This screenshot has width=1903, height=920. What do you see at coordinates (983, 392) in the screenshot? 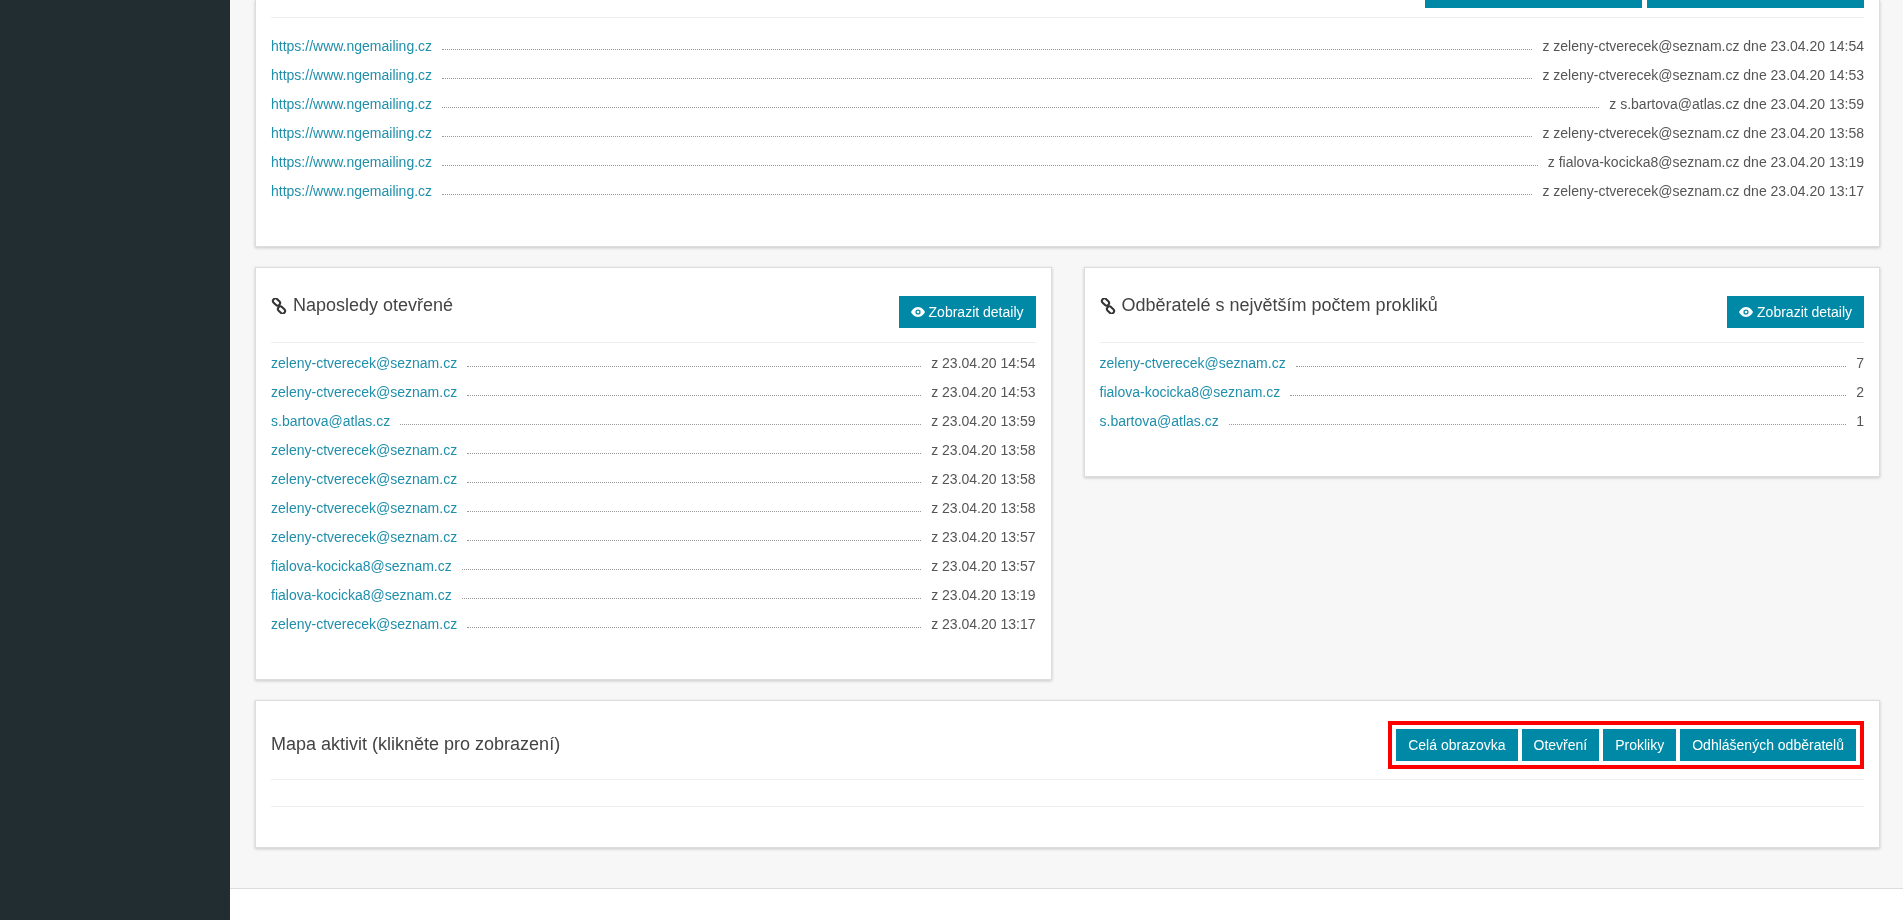
I see `row-value: z 23.04.20 14:53` at bounding box center [983, 392].